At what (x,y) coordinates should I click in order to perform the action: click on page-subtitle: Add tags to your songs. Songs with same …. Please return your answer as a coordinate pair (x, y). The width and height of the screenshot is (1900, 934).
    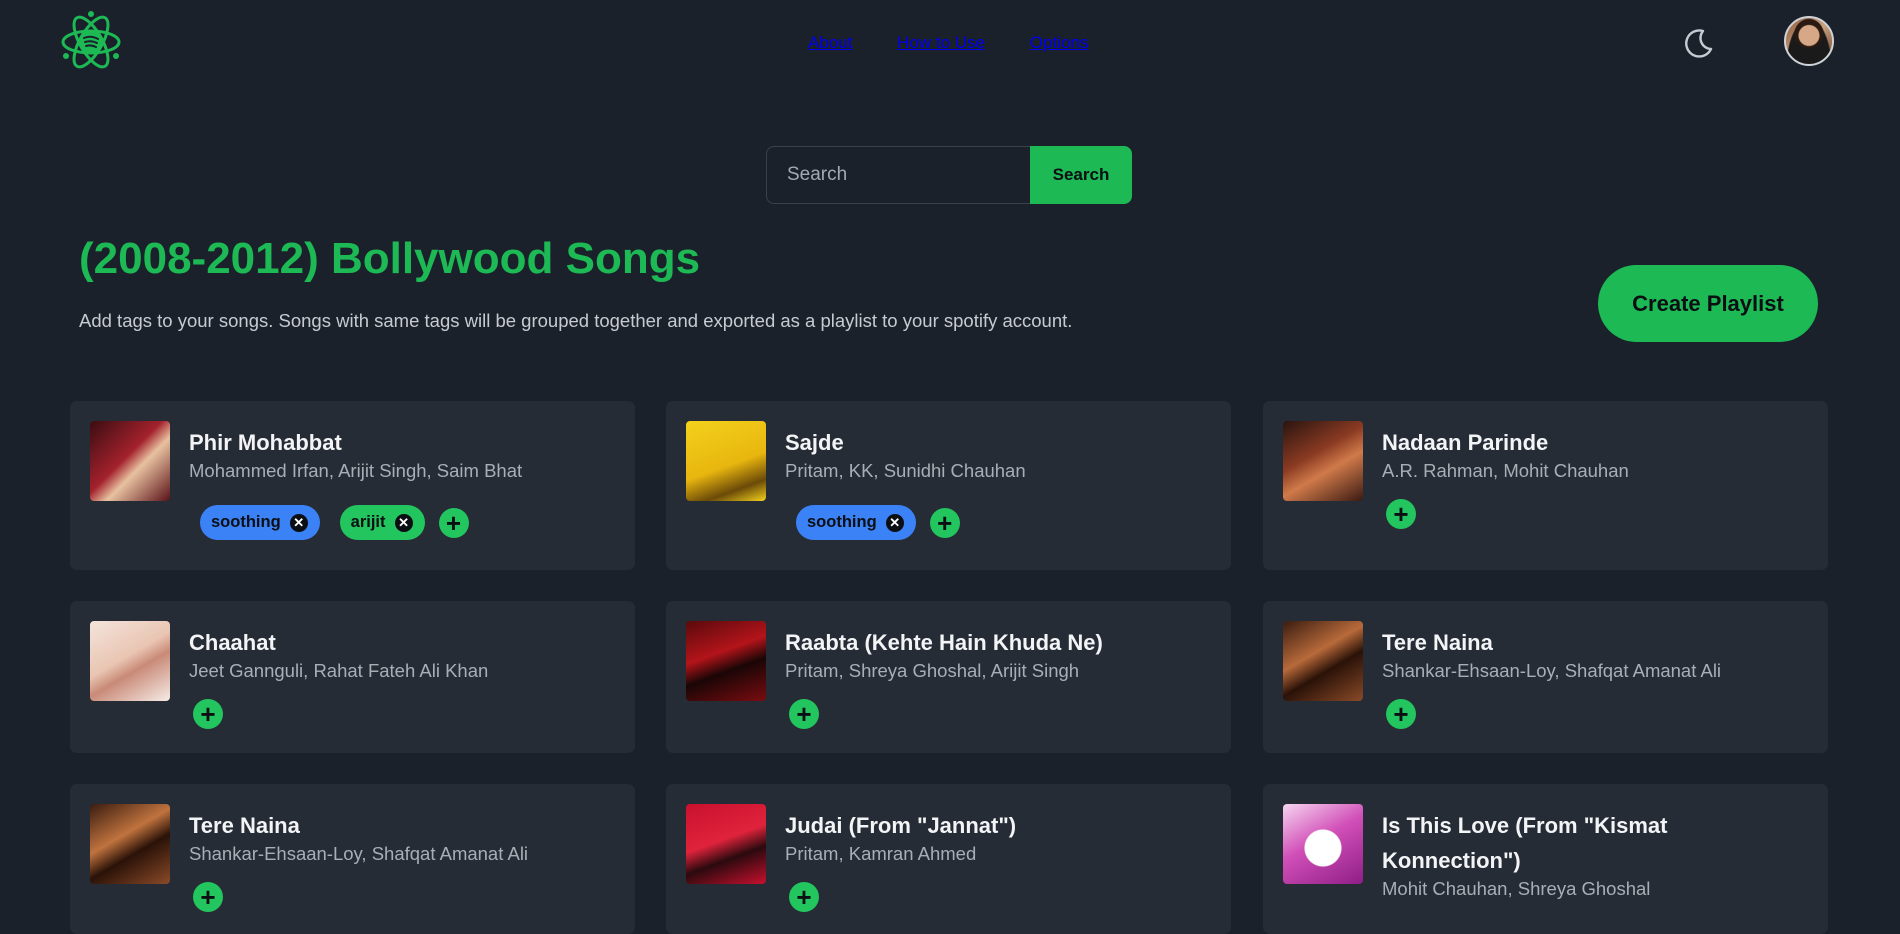
    Looking at the image, I should click on (576, 320).